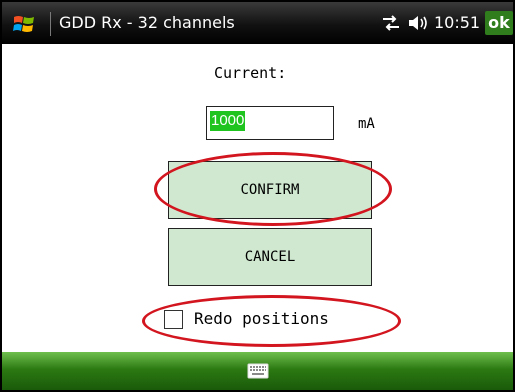 This screenshot has width=515, height=392. I want to click on connectivity-arrows-icon, so click(391, 23).